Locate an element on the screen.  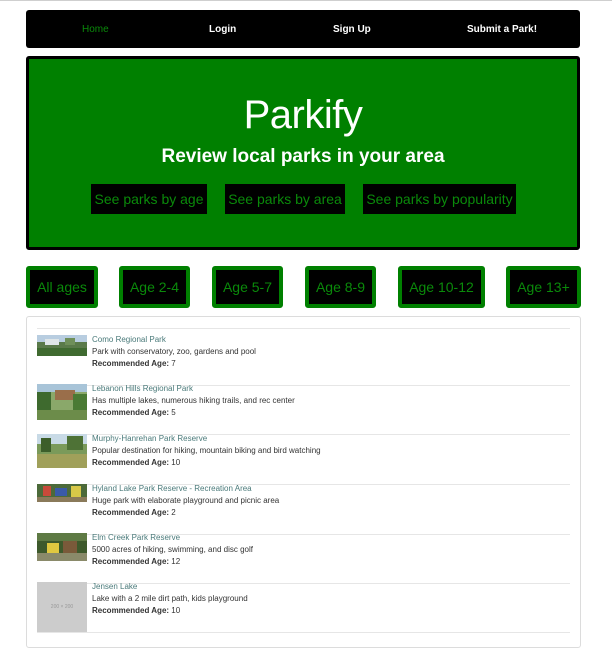
nav-submit-park-link: Submit a Park! is located at coordinates (502, 29).